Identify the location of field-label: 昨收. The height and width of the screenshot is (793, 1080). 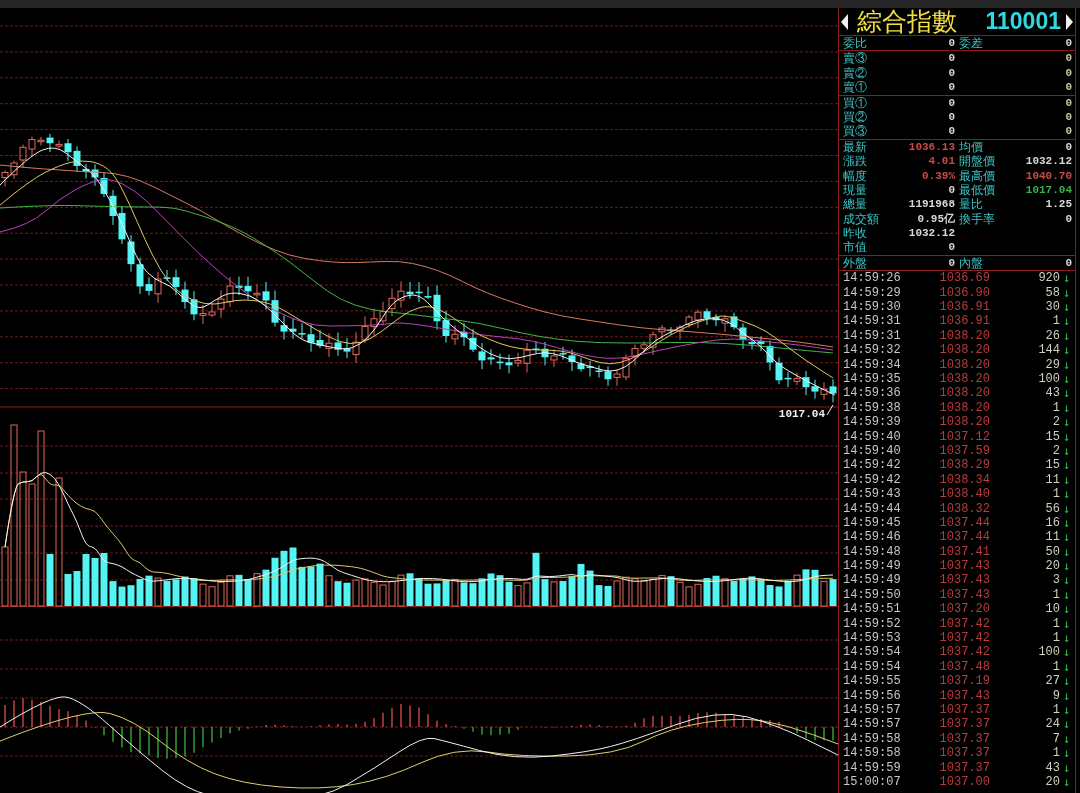
(855, 233).